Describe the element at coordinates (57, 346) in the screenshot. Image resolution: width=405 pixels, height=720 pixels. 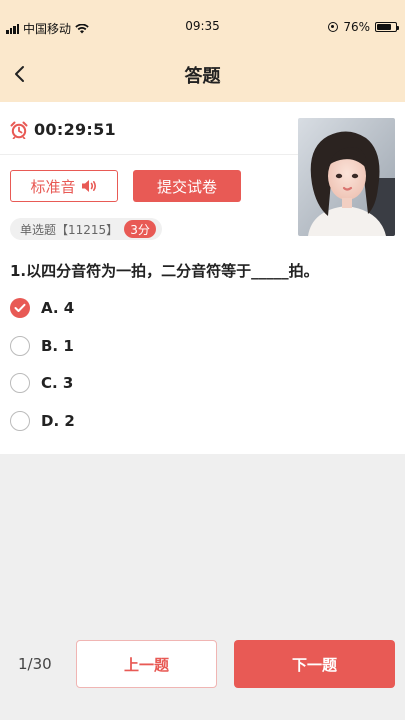
I see `option-label: B. 1` at that location.